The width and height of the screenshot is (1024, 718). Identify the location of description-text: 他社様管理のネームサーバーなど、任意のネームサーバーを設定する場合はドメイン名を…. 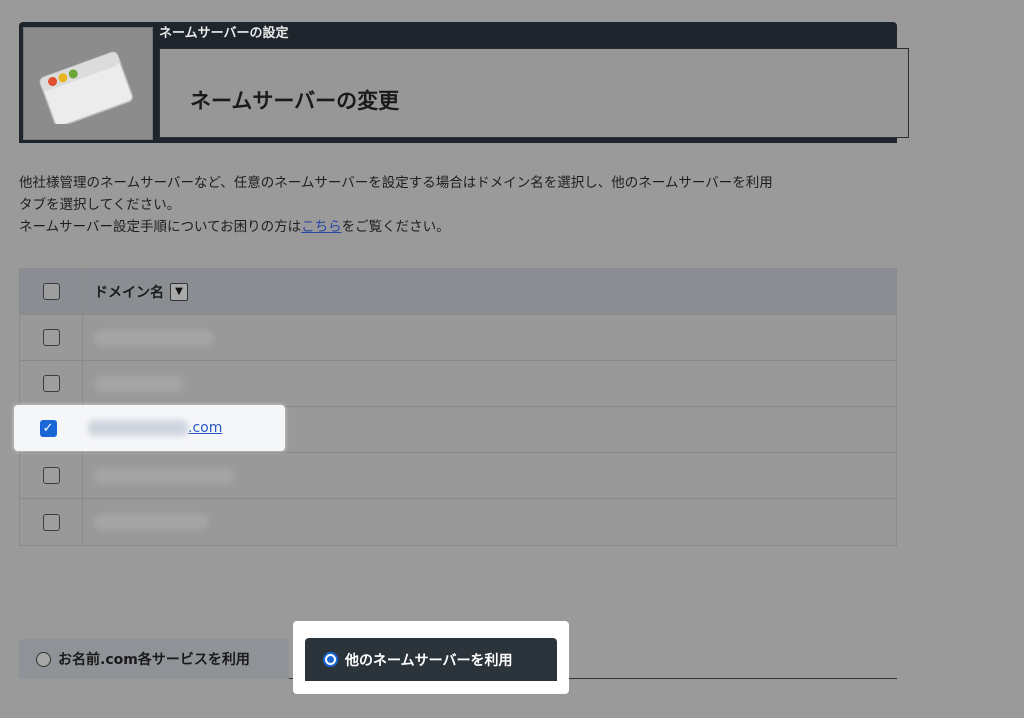
(459, 205).